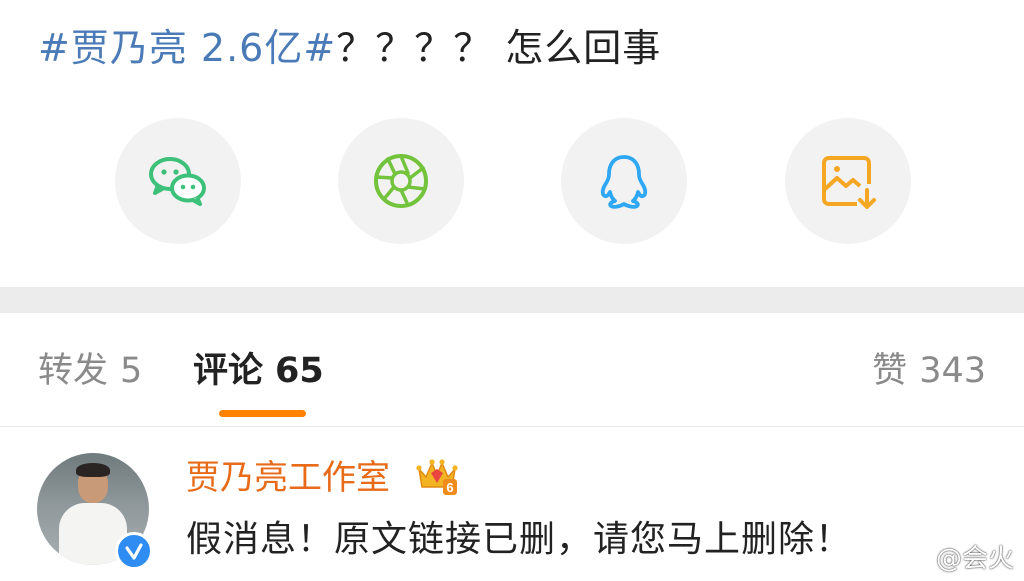  I want to click on tab-comments: 评论 65, so click(258, 371).